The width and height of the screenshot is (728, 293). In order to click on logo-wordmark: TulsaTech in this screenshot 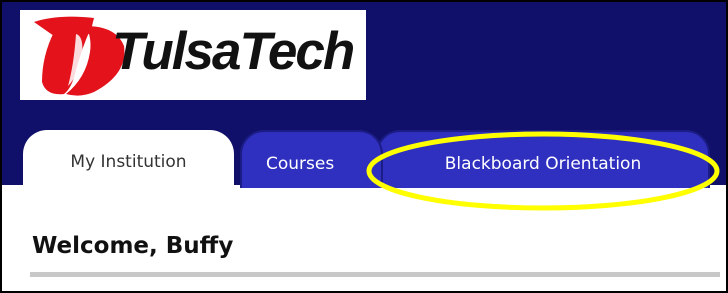, I will do `click(233, 51)`.